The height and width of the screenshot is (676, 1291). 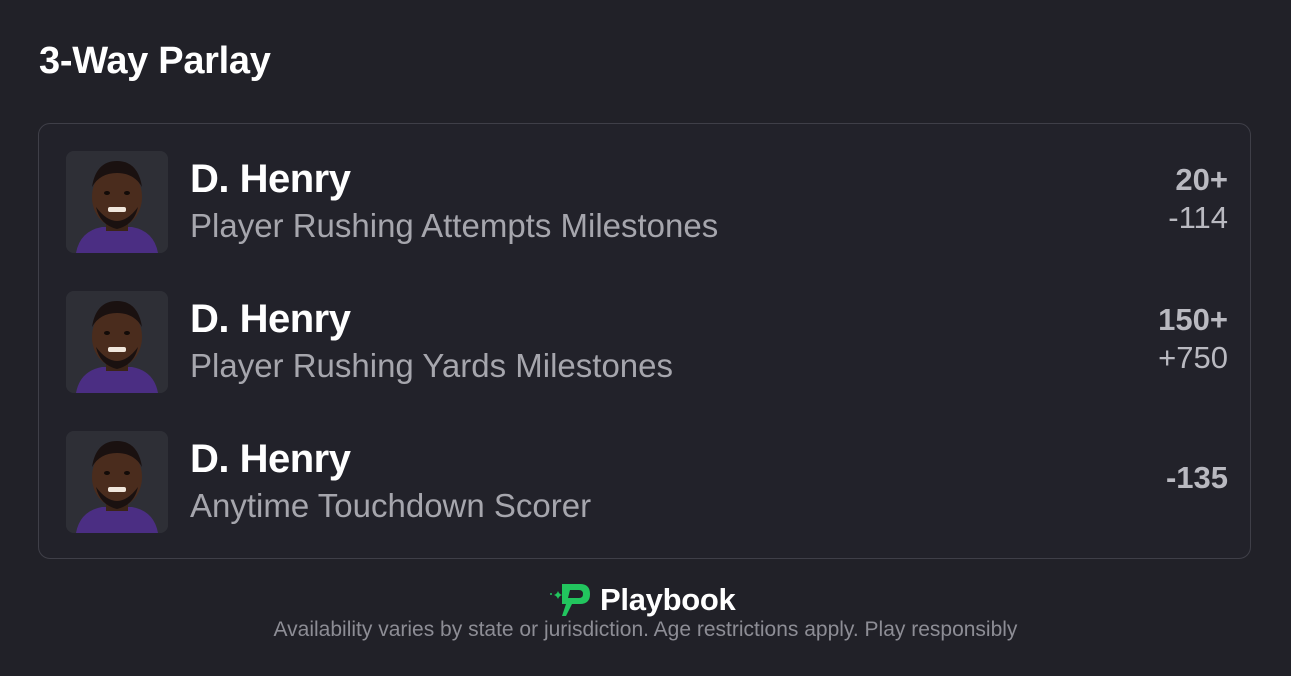 I want to click on odds-price: +750, so click(x=1193, y=357).